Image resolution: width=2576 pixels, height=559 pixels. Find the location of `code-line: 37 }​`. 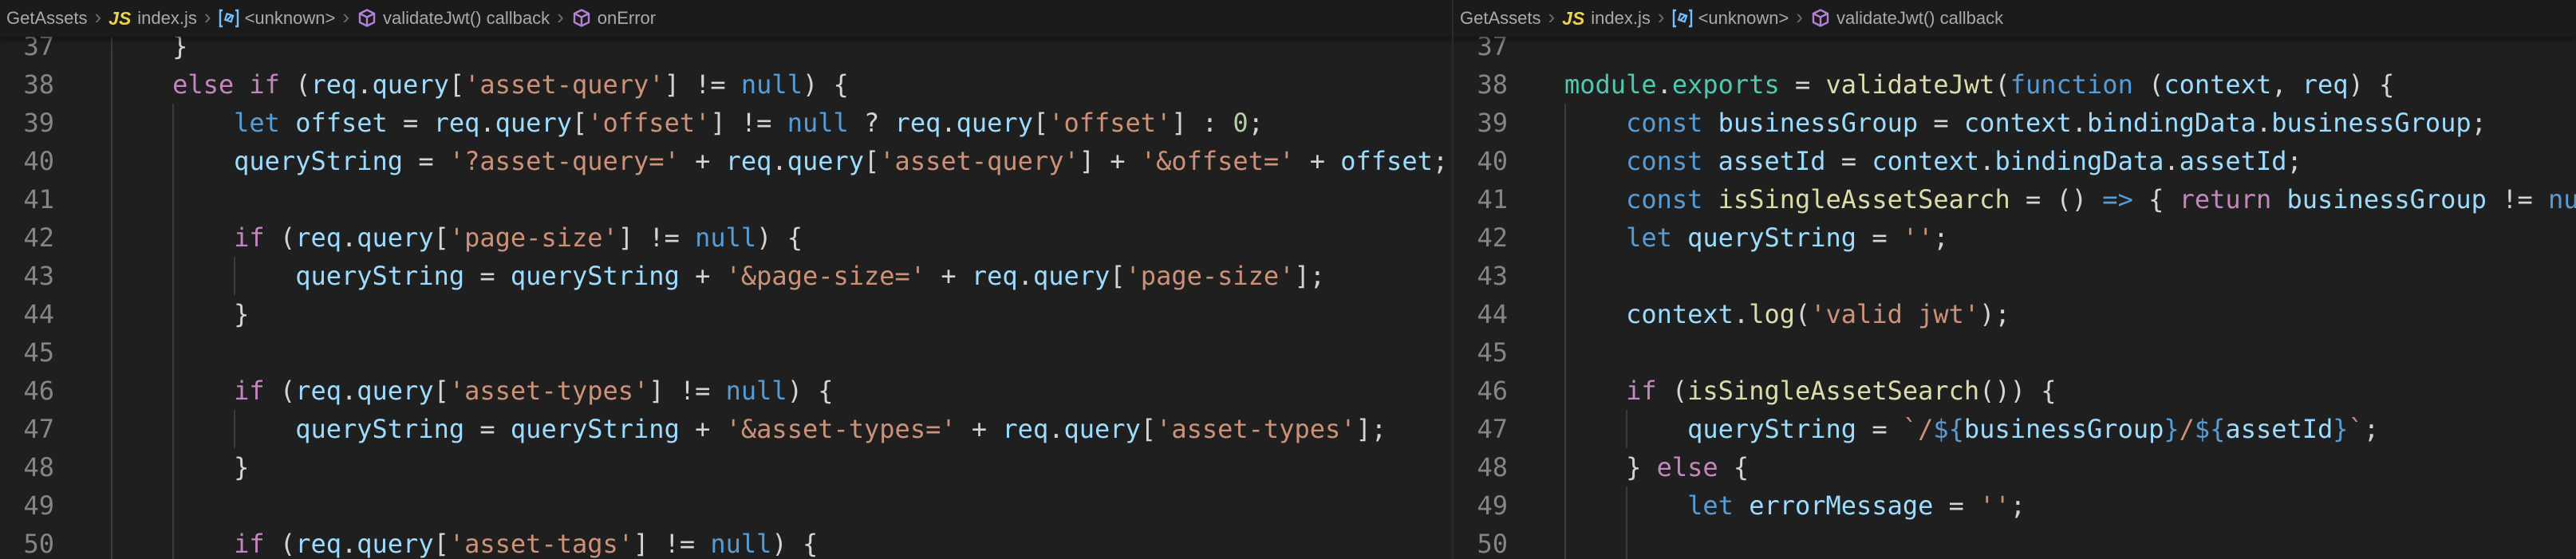

code-line: 37 }​ is located at coordinates (726, 51).